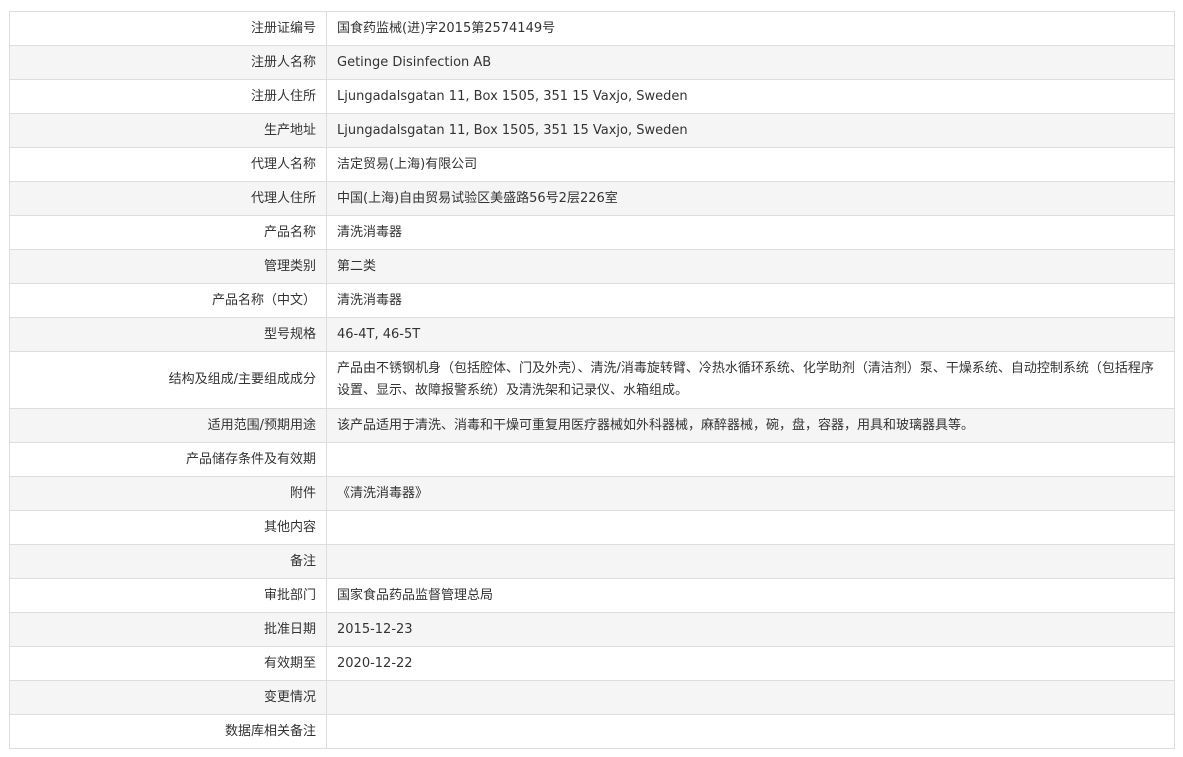  Describe the element at coordinates (168, 198) in the screenshot. I see `row-label: 代理人住所` at that location.